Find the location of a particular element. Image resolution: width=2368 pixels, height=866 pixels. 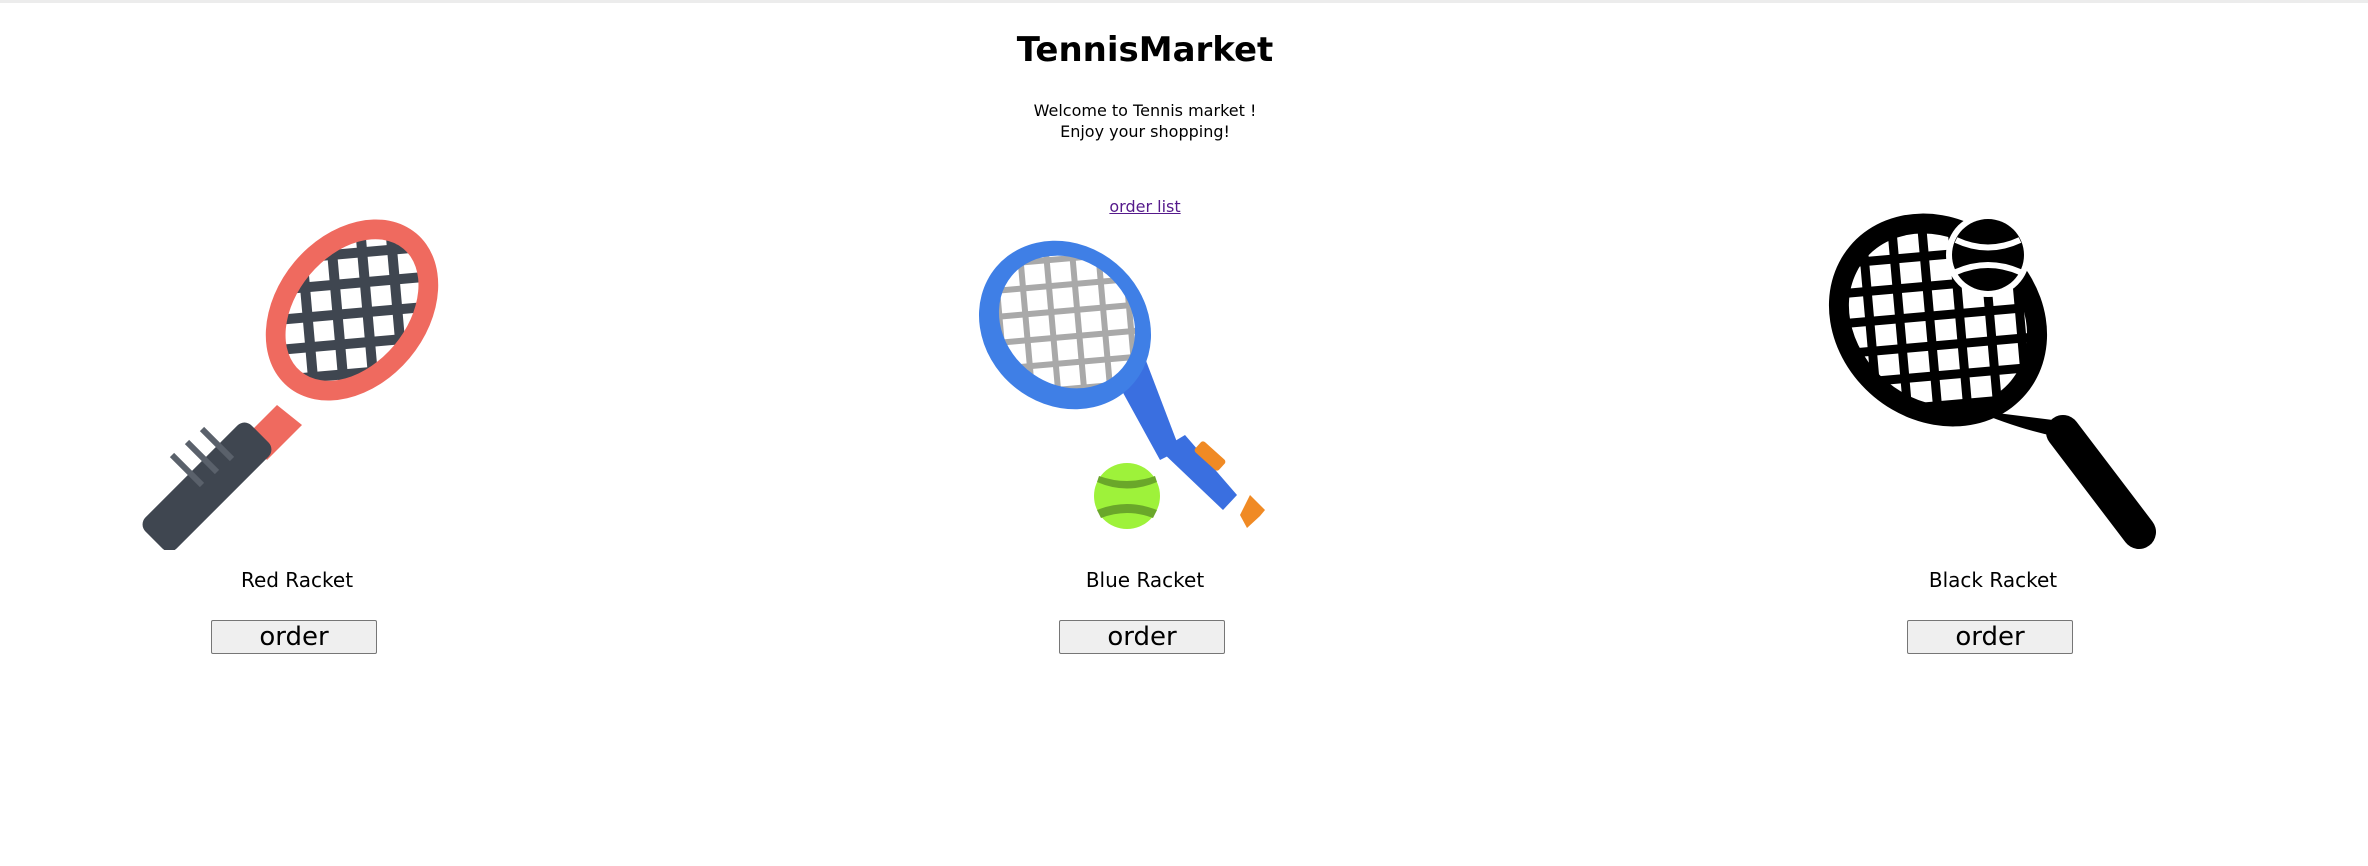

product-card-red-racket: Red Racket order is located at coordinates (297, 435).